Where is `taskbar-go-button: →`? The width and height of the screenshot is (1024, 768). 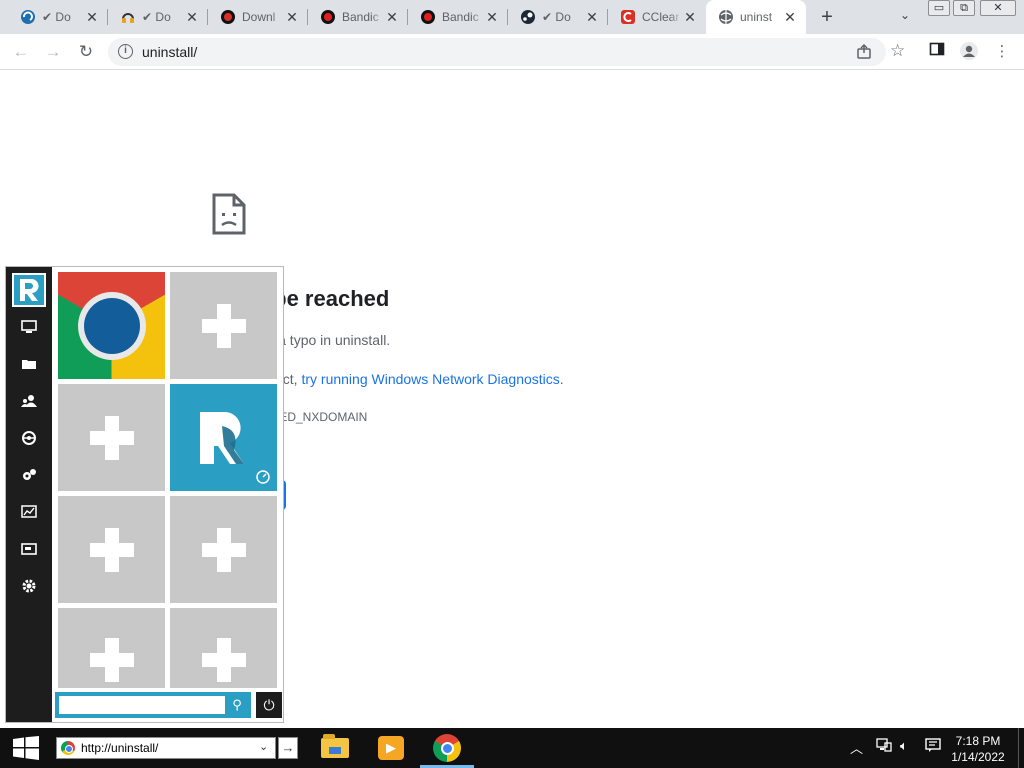 taskbar-go-button: → is located at coordinates (288, 748).